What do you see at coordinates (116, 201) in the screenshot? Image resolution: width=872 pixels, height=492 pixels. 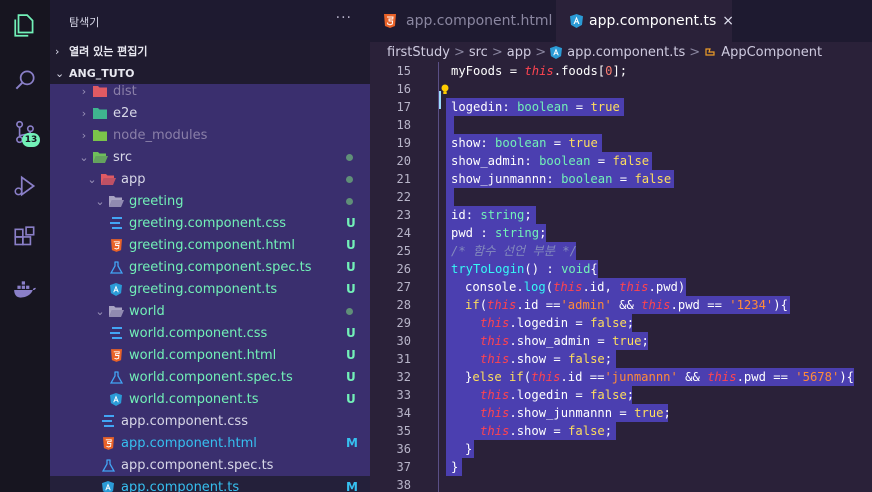 I see `folder-open-icon` at bounding box center [116, 201].